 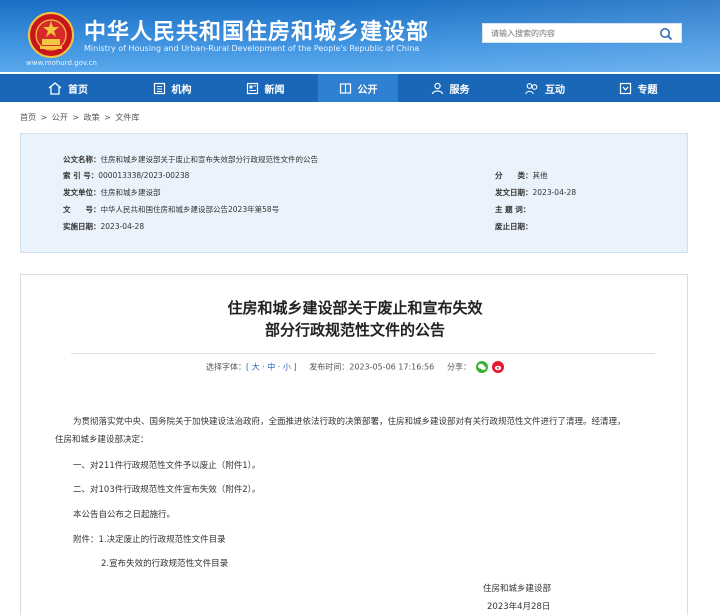 What do you see at coordinates (190, 159) in the screenshot?
I see `meta-doc-name: 公文名称：住房和城乡建设部关于废止和宣布失效部分行政规范性文件的公告` at bounding box center [190, 159].